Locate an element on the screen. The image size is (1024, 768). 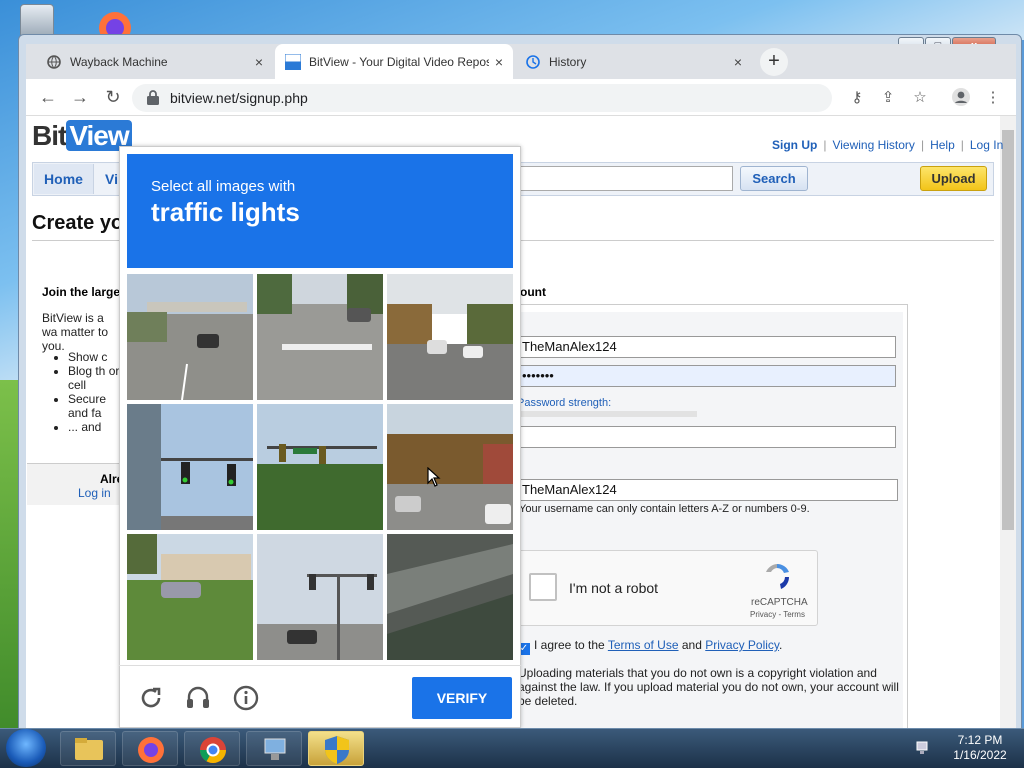
captcha-tile-residential-street is located at coordinates (450, 467).